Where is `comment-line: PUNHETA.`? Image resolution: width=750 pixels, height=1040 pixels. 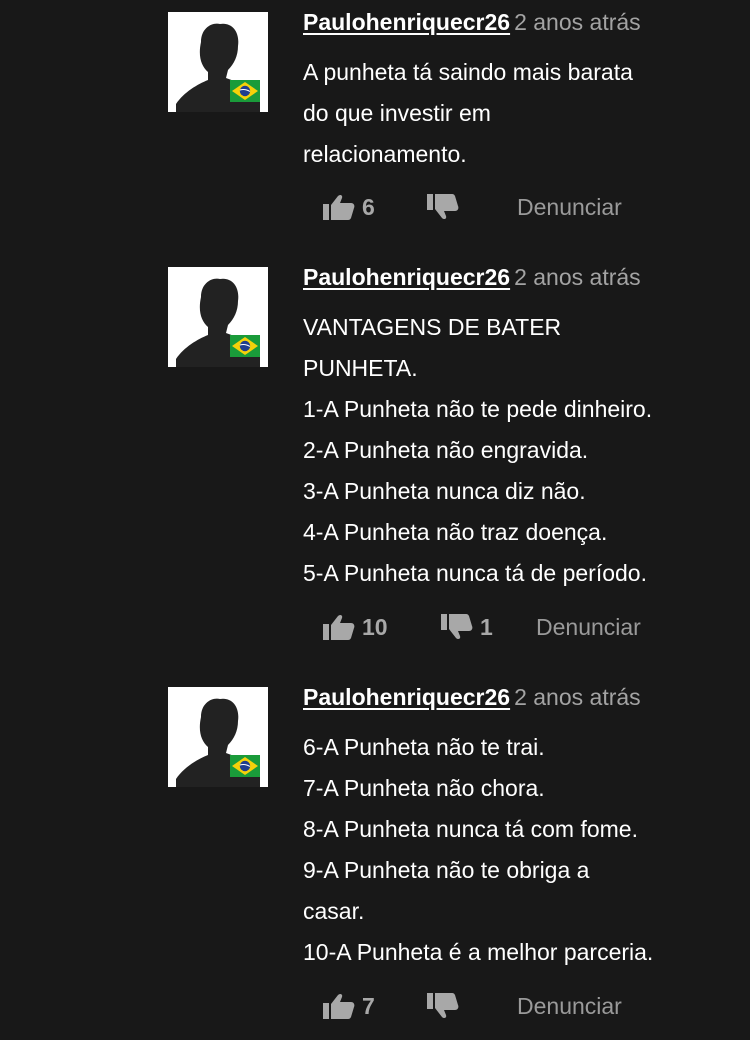 comment-line: PUNHETA. is located at coordinates (360, 368).